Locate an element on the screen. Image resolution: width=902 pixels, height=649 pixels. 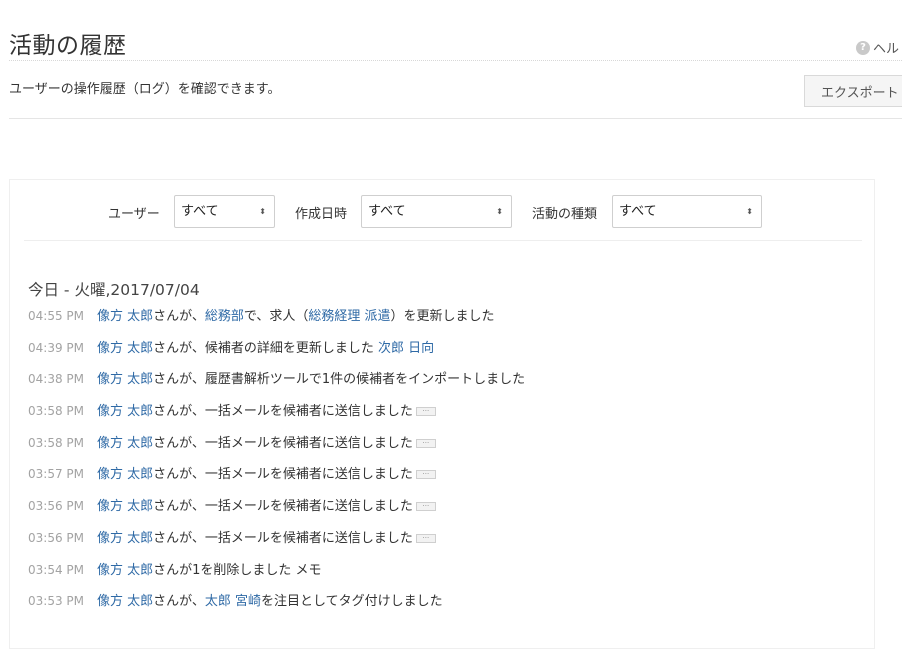
created-filter-label: 作成日時 is located at coordinates (321, 214).